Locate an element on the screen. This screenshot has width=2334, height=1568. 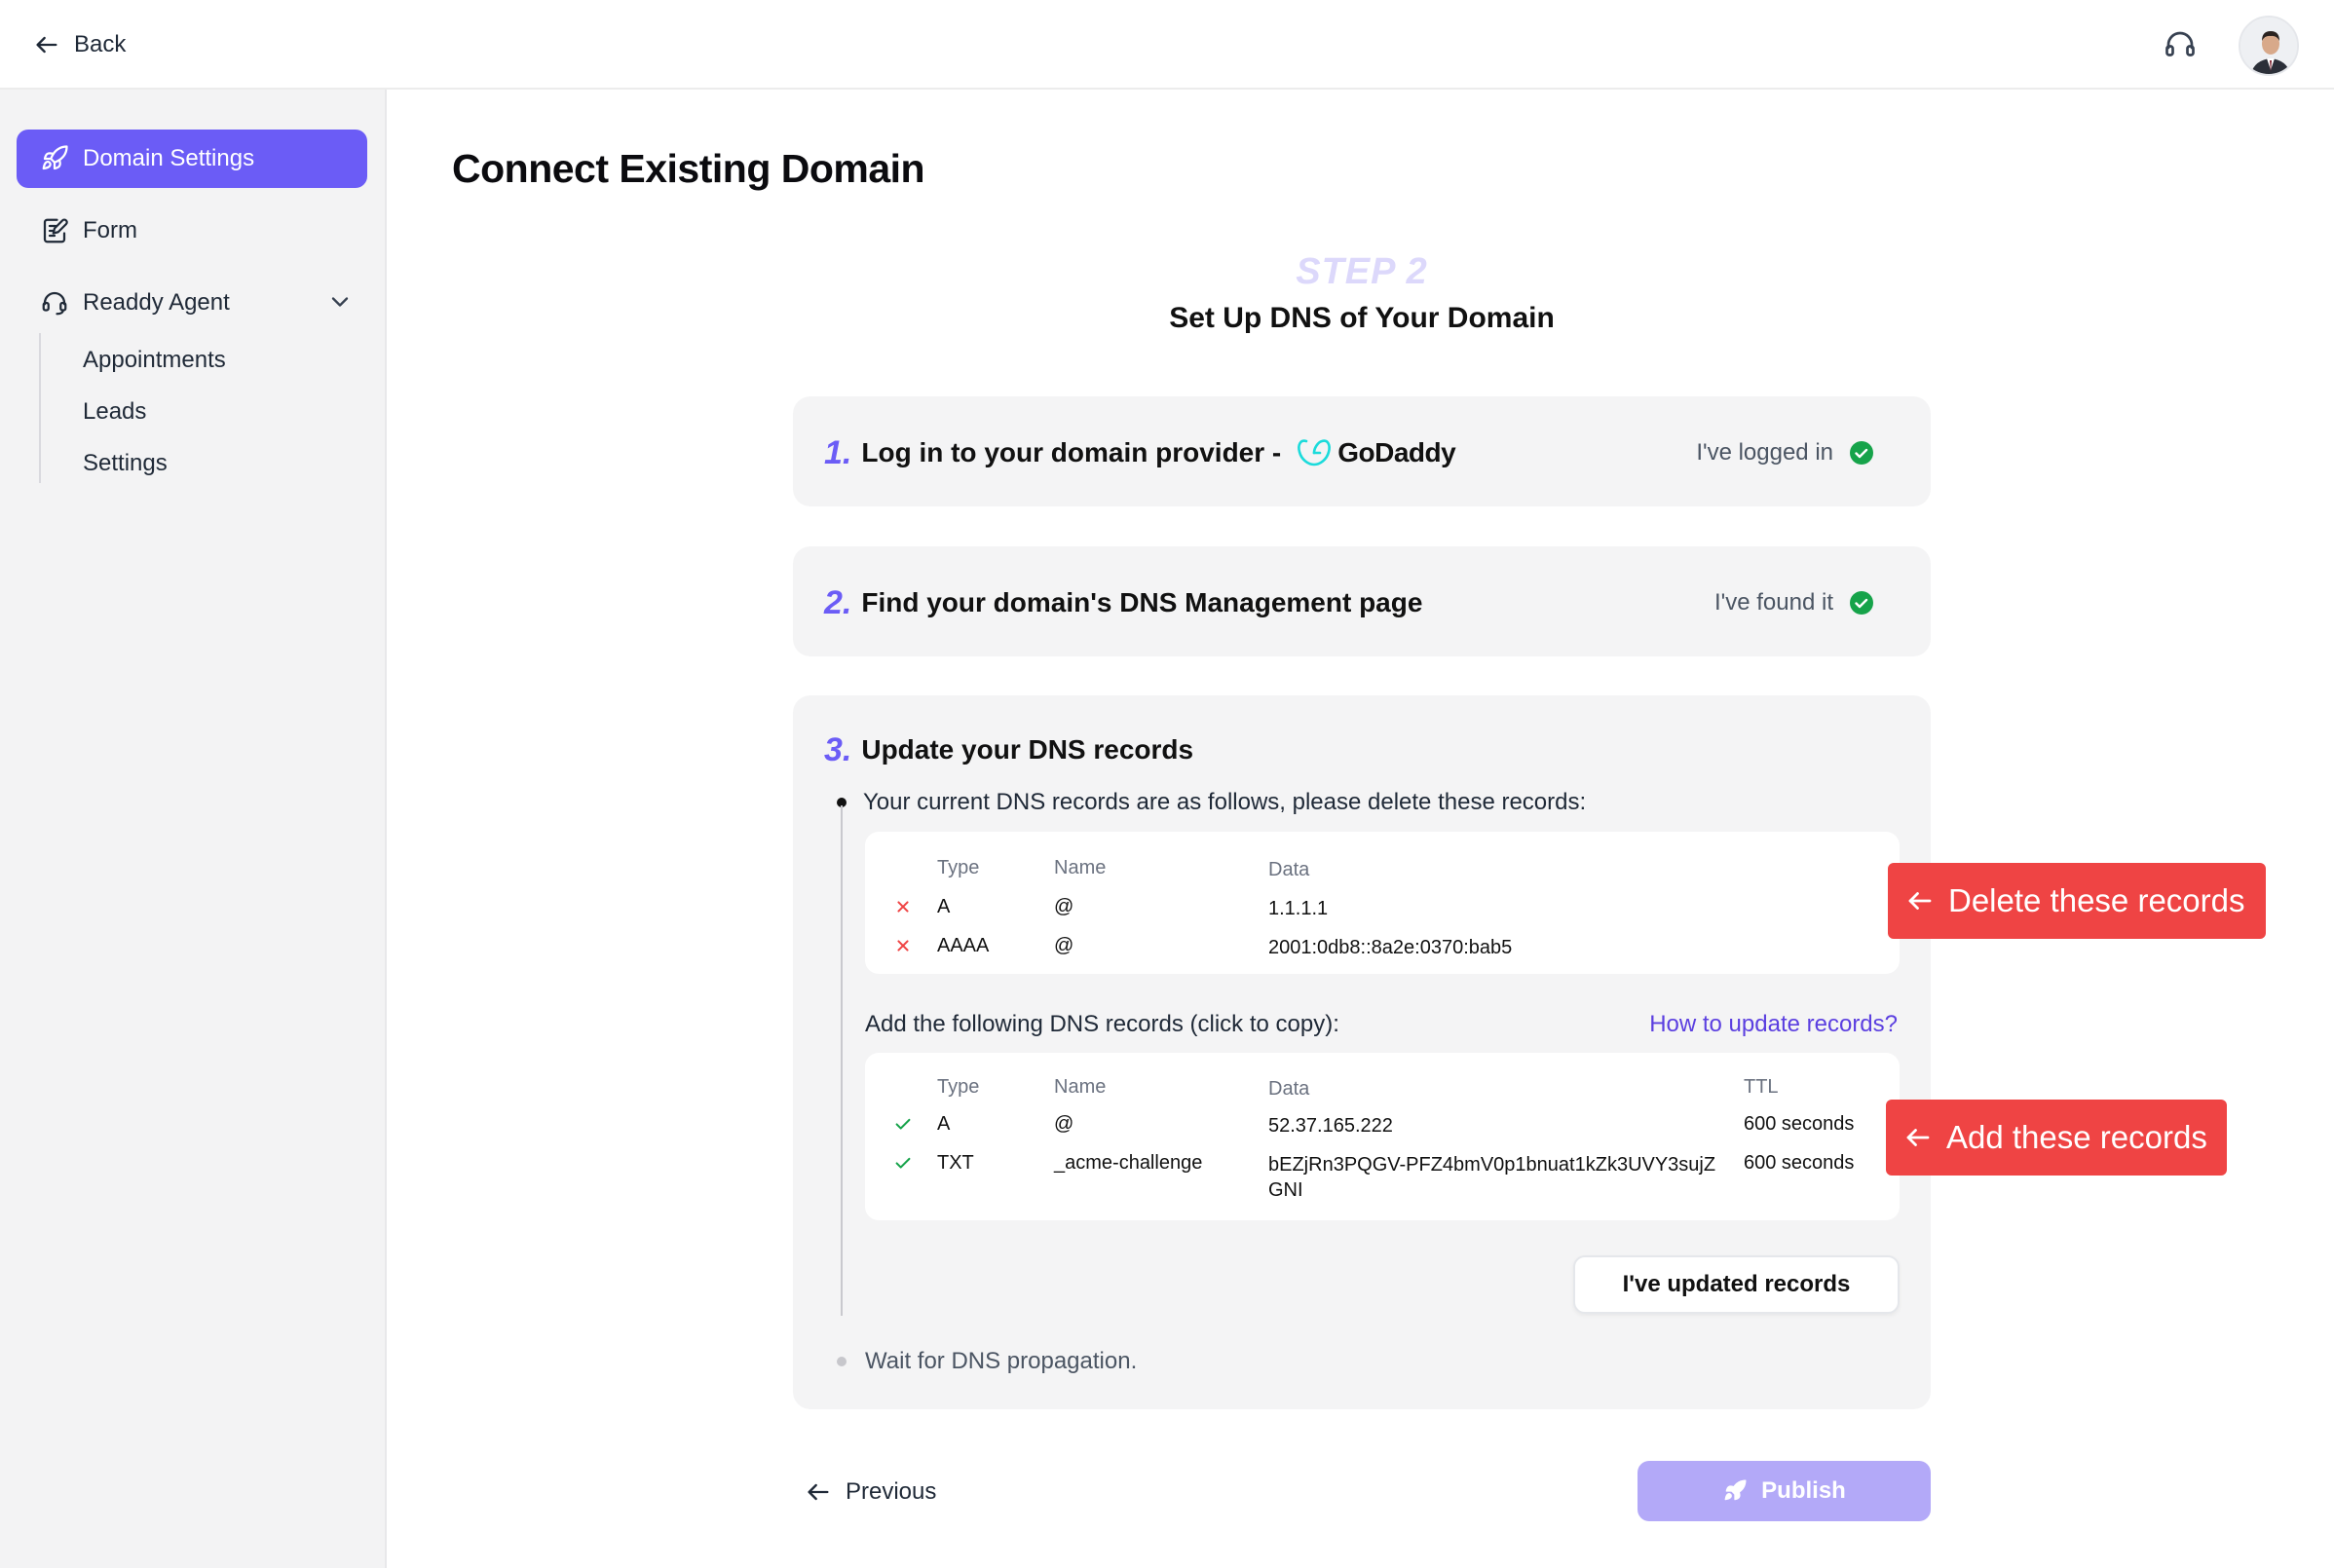
step-number: 1. is located at coordinates (838, 452).